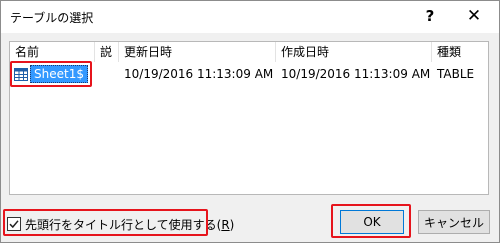  I want to click on row-name-cell: Sheet1$, so click(50, 74).